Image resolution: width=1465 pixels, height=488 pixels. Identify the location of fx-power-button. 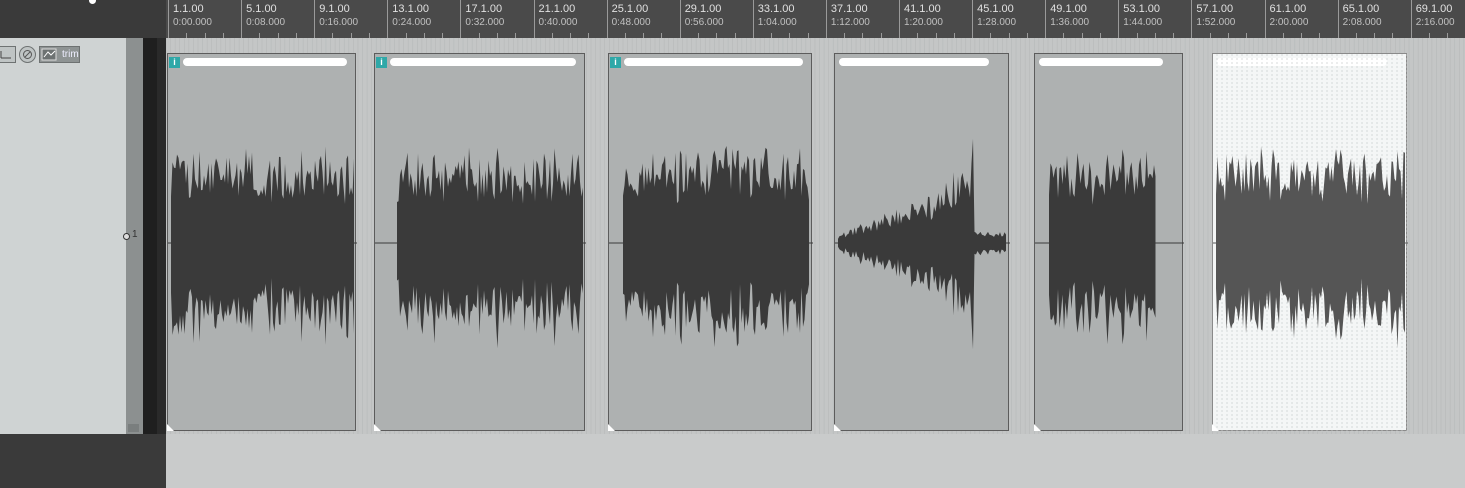
(27, 54).